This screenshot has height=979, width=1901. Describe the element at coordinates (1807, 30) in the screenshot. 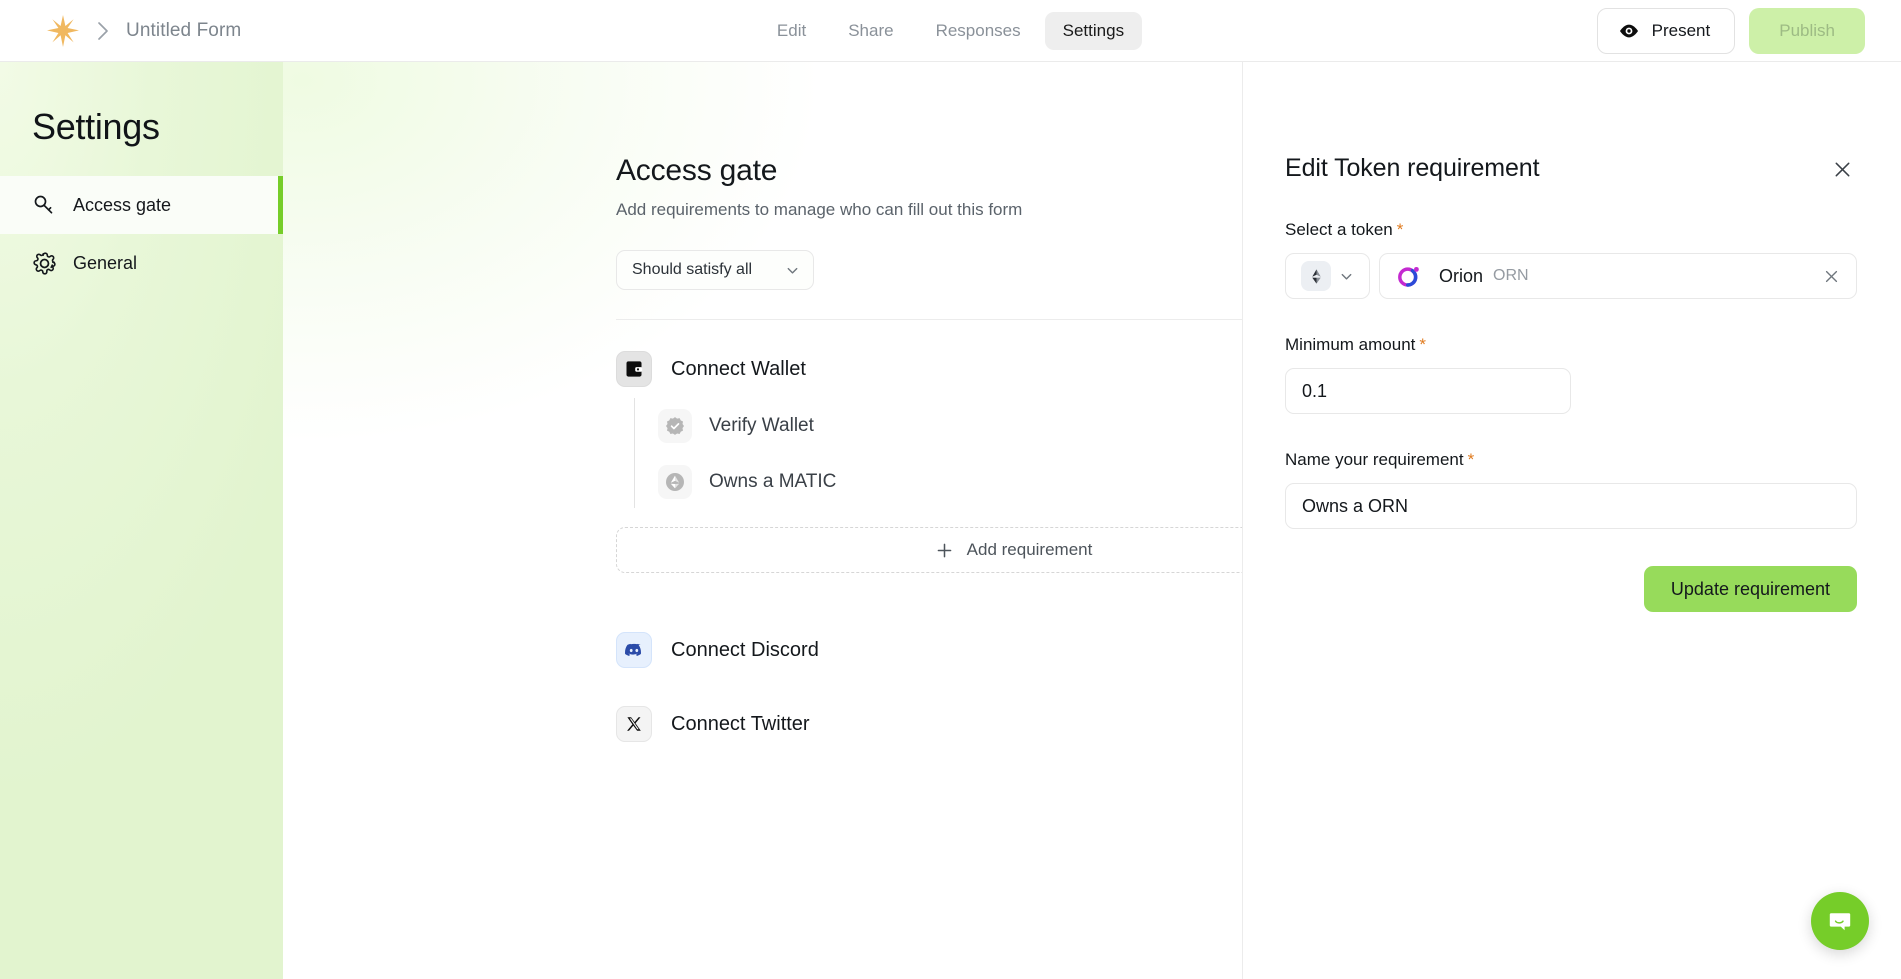

I see `publish-button: Publish` at that location.